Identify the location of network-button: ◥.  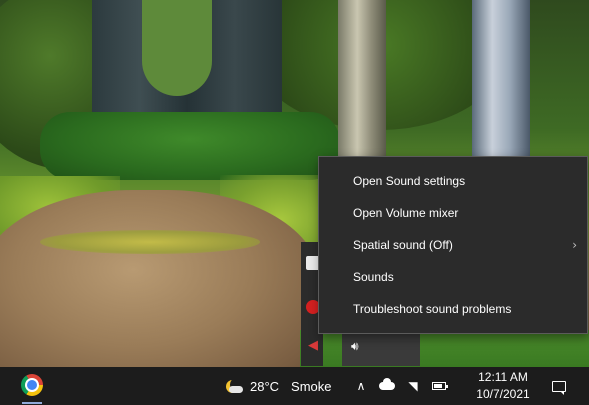
(413, 386).